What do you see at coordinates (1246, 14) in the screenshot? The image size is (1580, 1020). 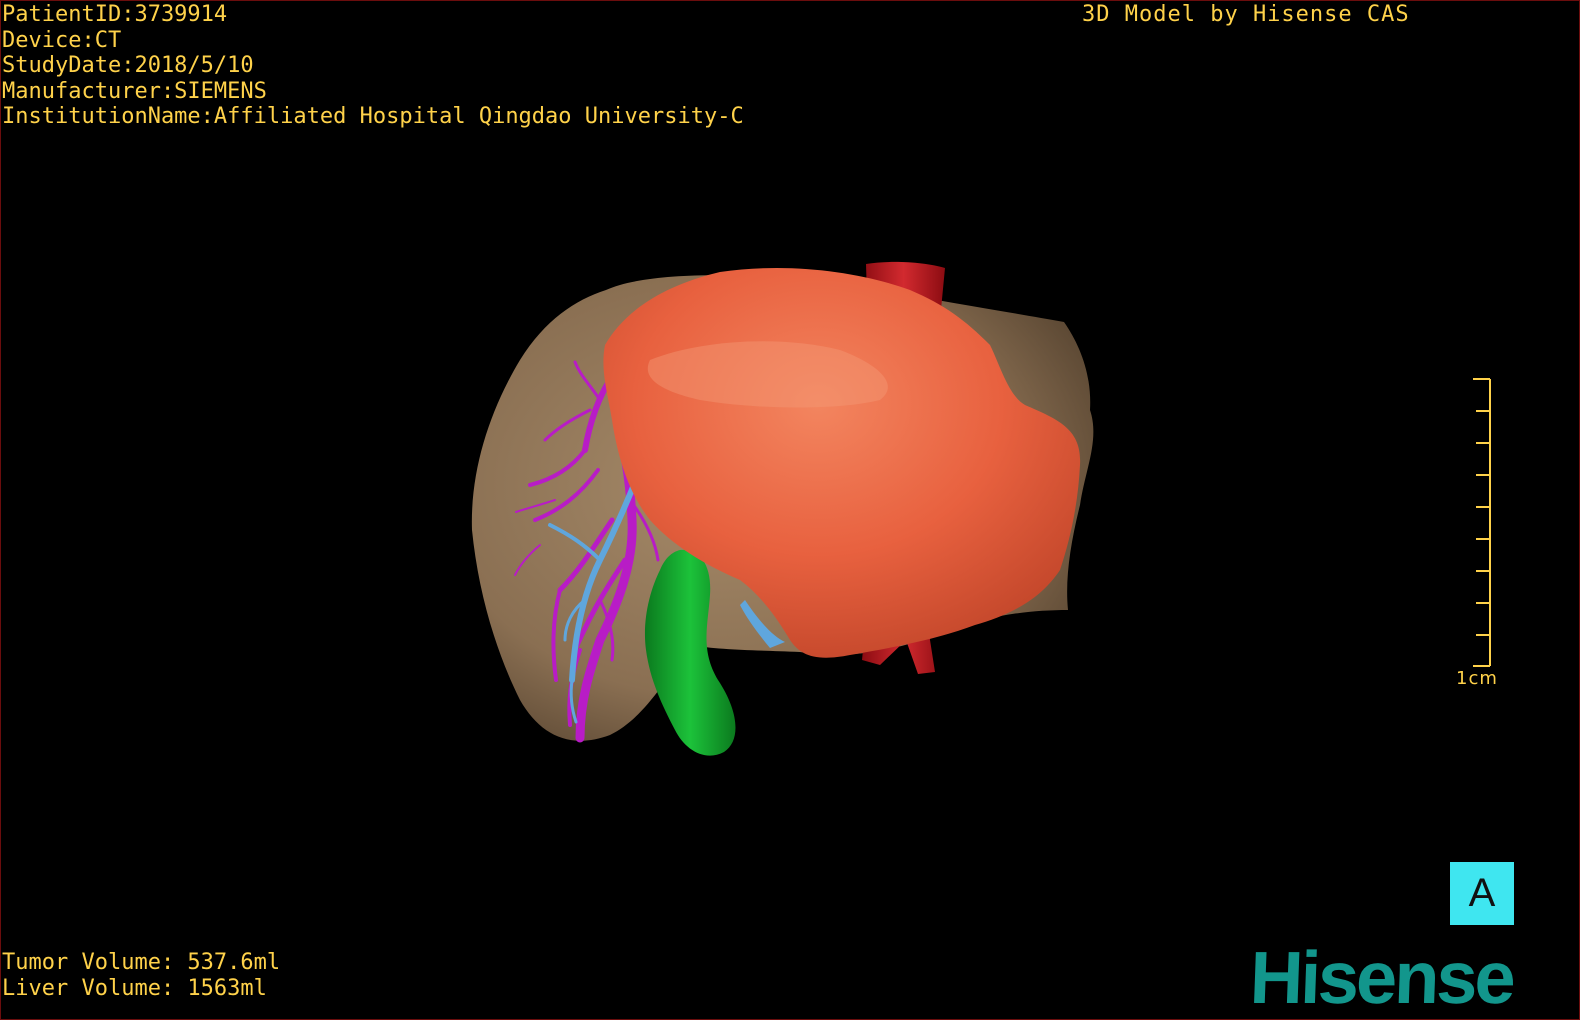 I see `model-credit-text: 3D Model by Hisense CAS` at bounding box center [1246, 14].